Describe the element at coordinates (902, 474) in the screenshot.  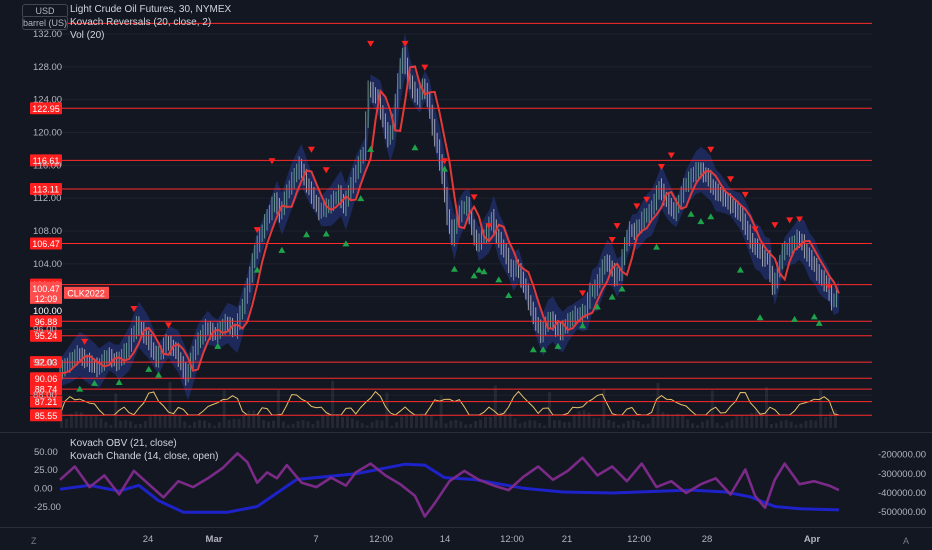
I see `osc-right-tick-label: -300000.00` at that location.